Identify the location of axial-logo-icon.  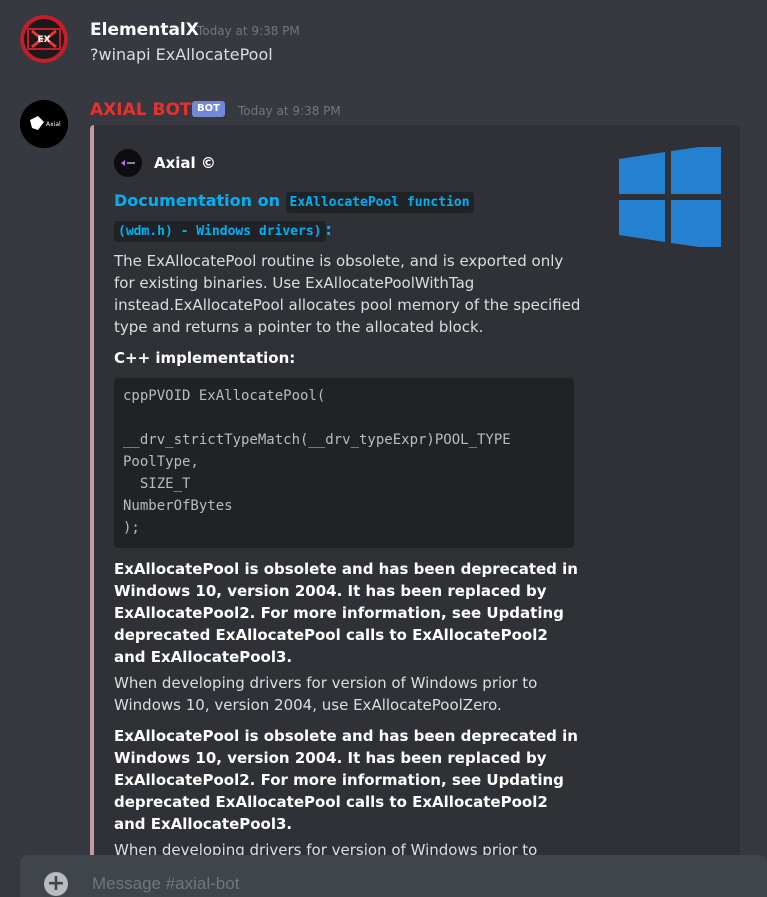
(128, 163).